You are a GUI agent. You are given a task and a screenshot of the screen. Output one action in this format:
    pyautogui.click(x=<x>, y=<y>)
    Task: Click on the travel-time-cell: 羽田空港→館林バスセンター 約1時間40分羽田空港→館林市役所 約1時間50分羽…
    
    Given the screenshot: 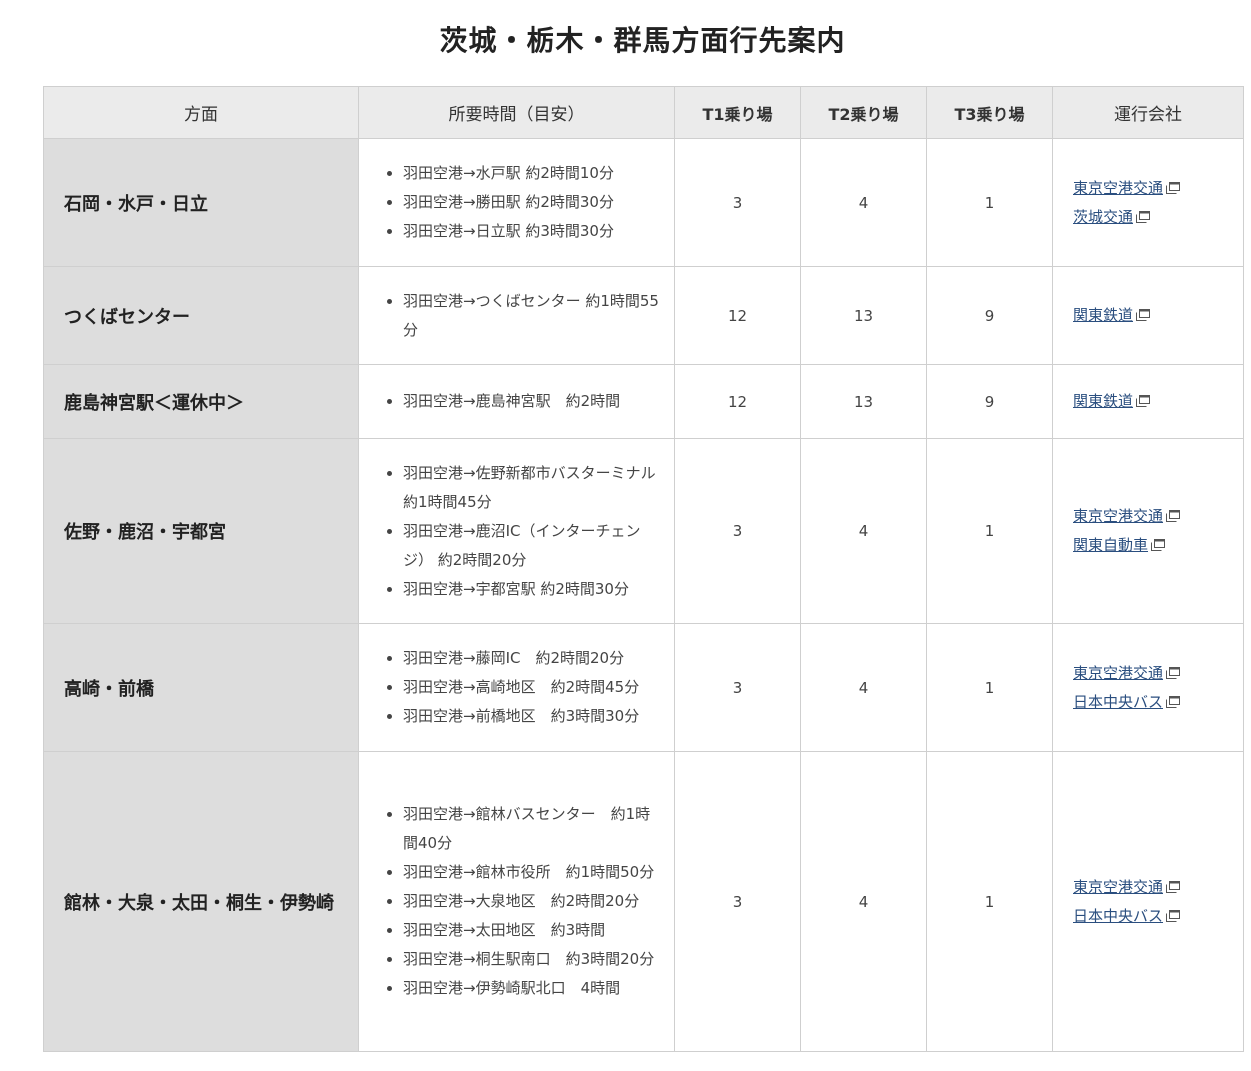 What is the action you would take?
    pyautogui.click(x=516, y=901)
    